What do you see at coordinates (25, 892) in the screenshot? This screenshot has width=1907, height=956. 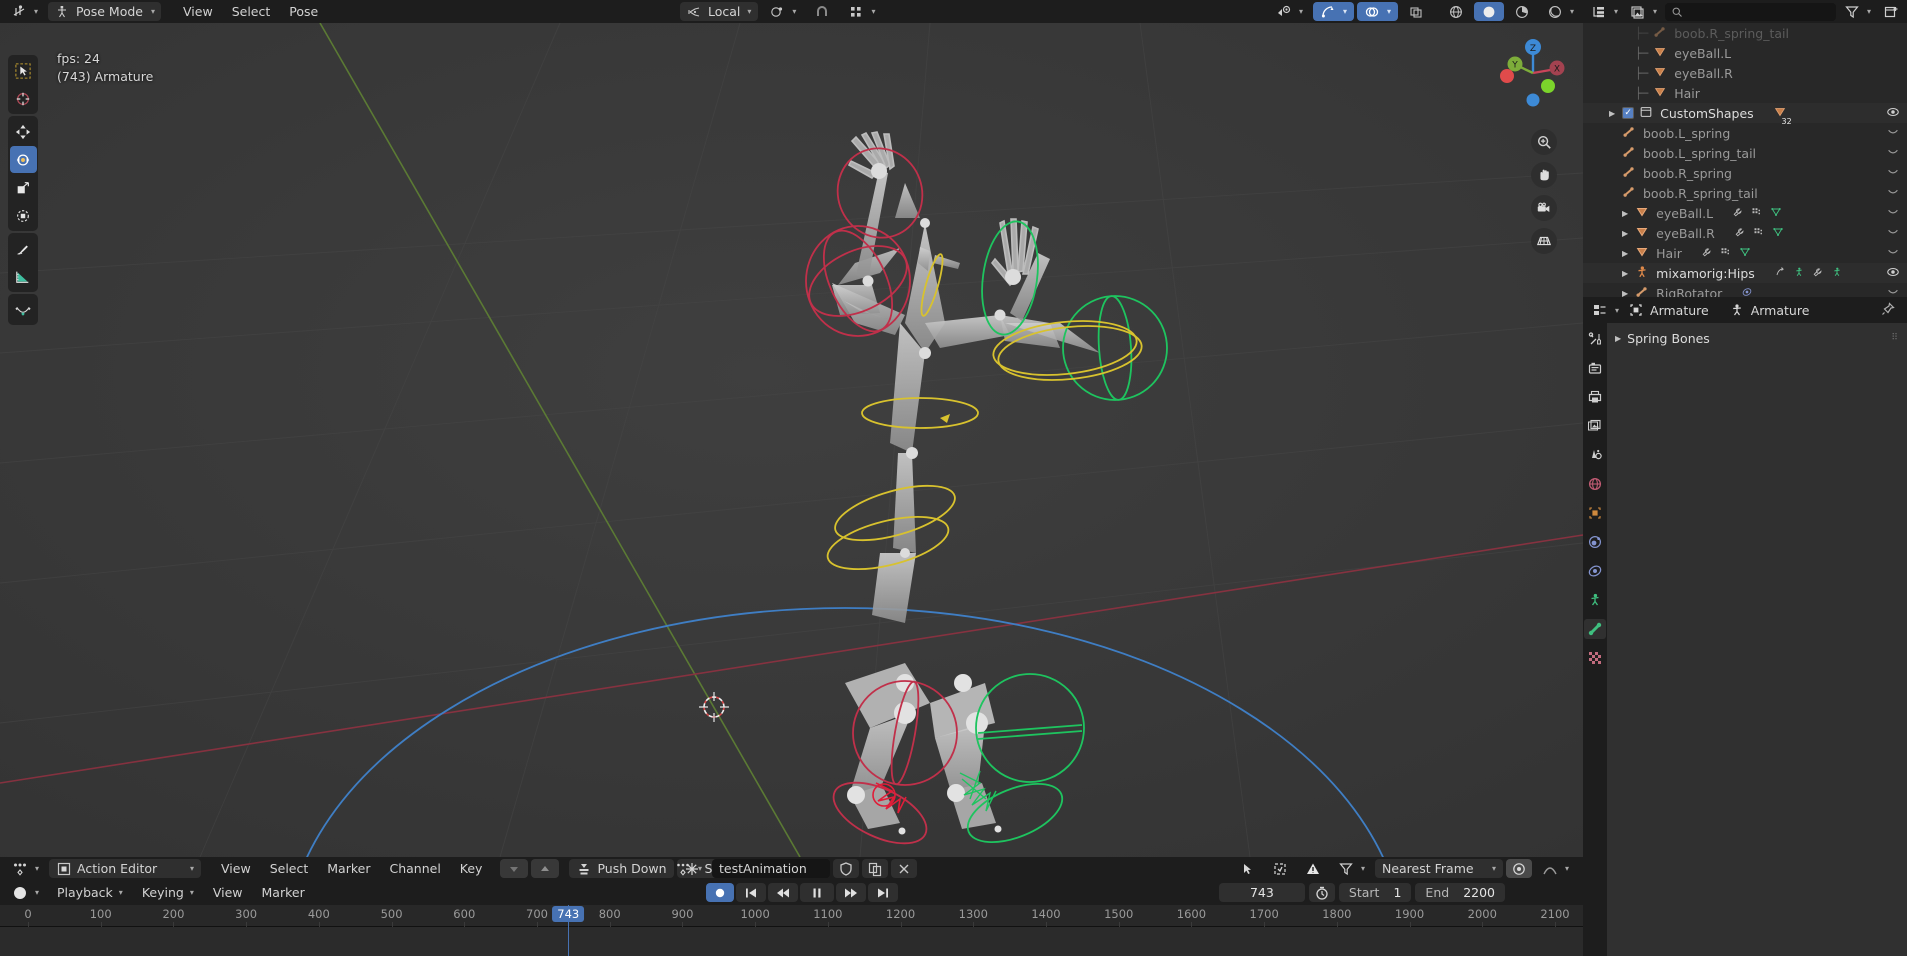 I see `timeline-editor-type: ▾` at bounding box center [25, 892].